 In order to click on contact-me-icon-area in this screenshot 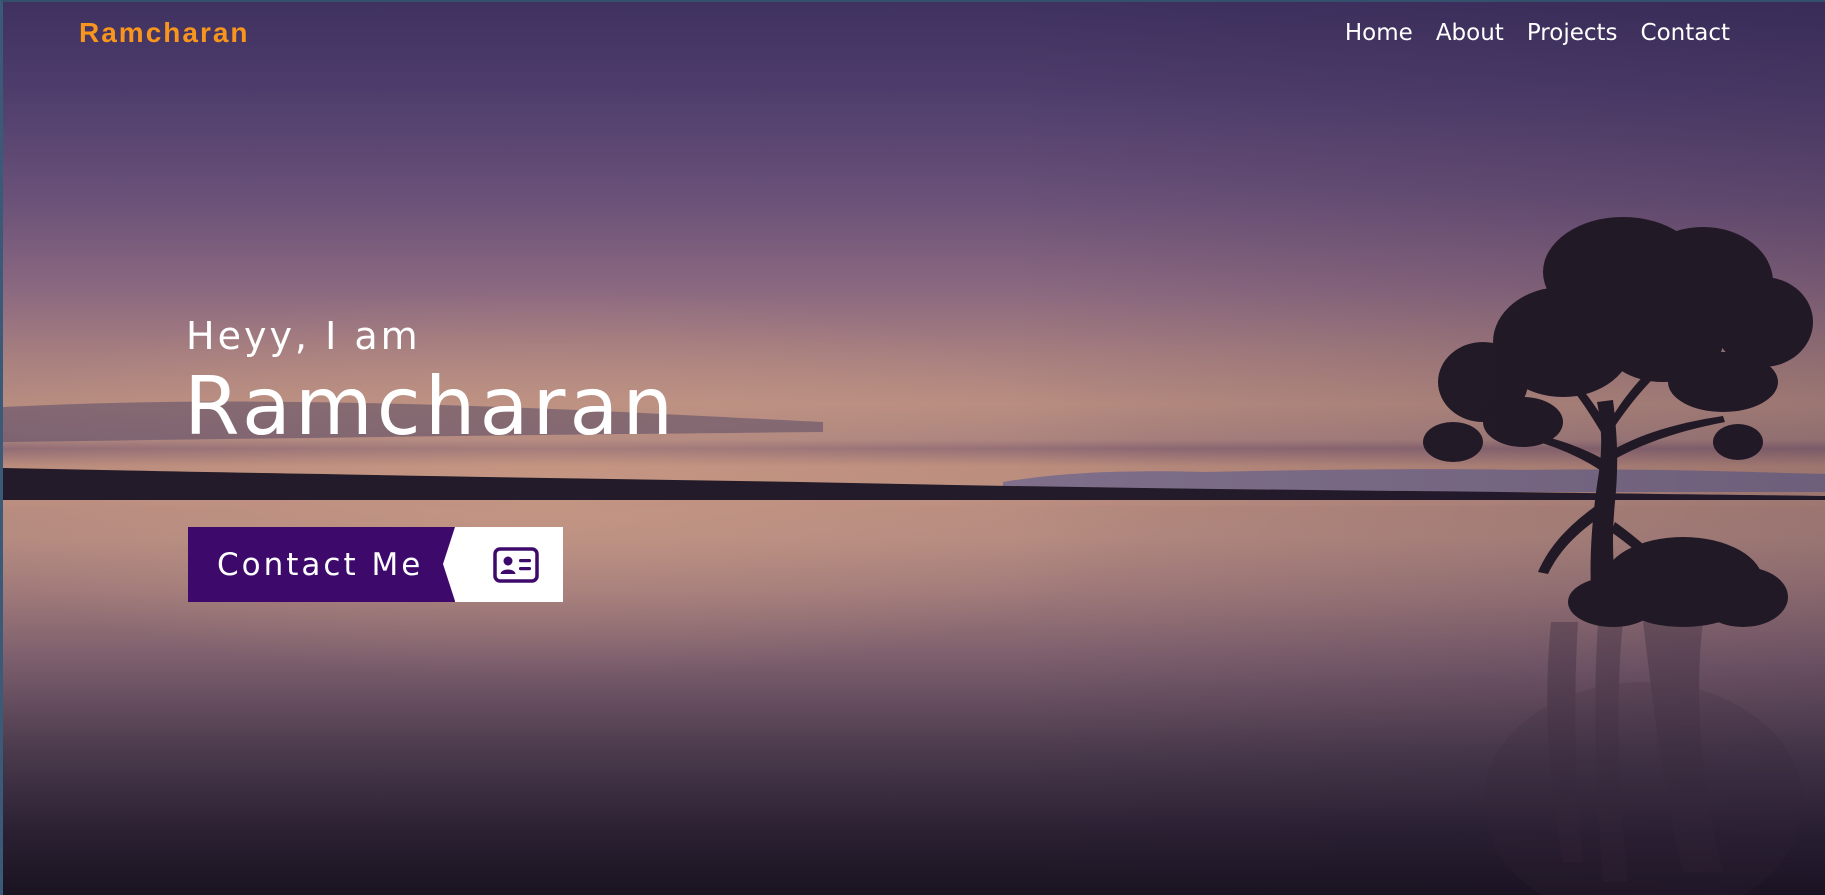, I will do `click(503, 564)`.